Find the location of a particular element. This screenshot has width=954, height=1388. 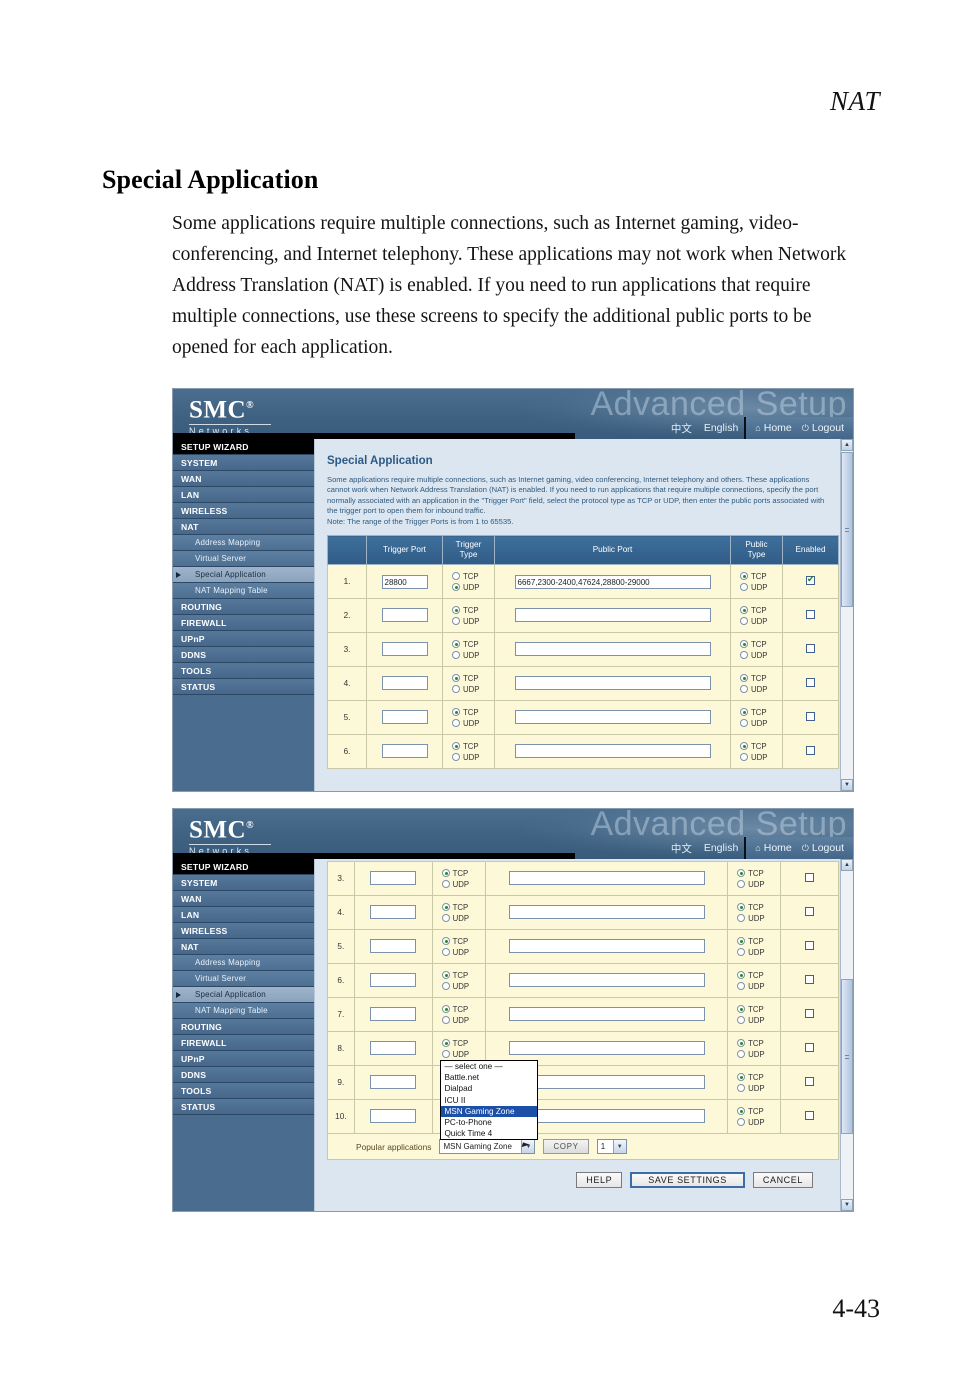

sidebar-item-status: STATUS is located at coordinates (243, 687).